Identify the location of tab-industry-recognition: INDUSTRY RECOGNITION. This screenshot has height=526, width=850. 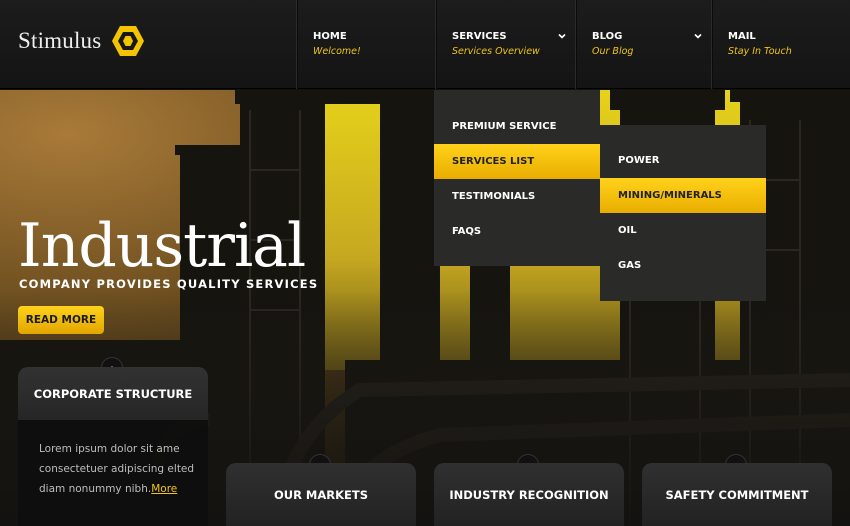
(529, 494).